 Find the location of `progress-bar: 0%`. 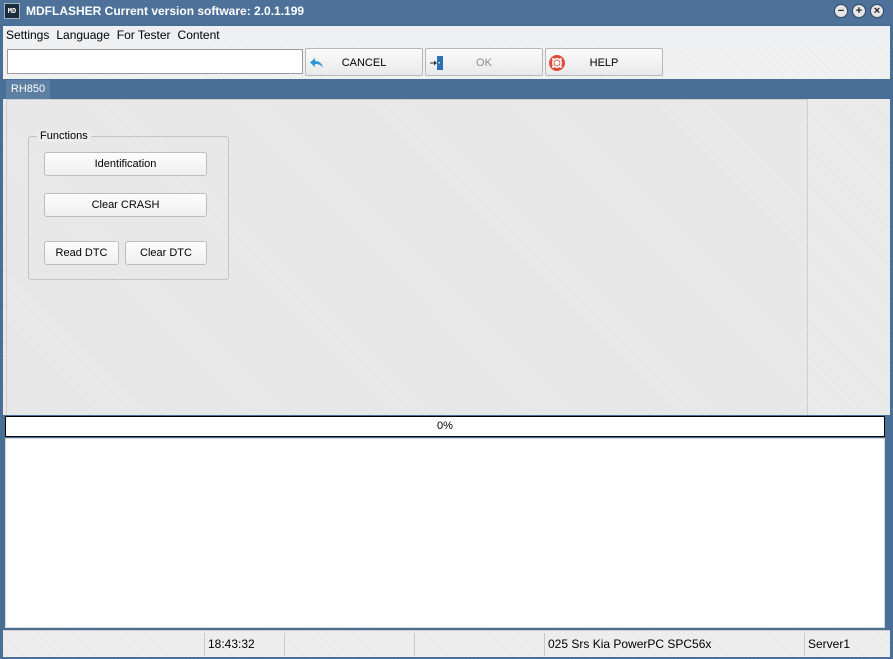

progress-bar: 0% is located at coordinates (445, 426).